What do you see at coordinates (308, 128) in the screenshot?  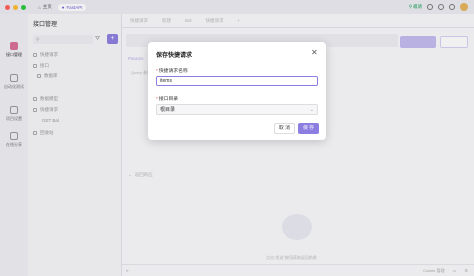 I see `confirm-save-button: 保 存` at bounding box center [308, 128].